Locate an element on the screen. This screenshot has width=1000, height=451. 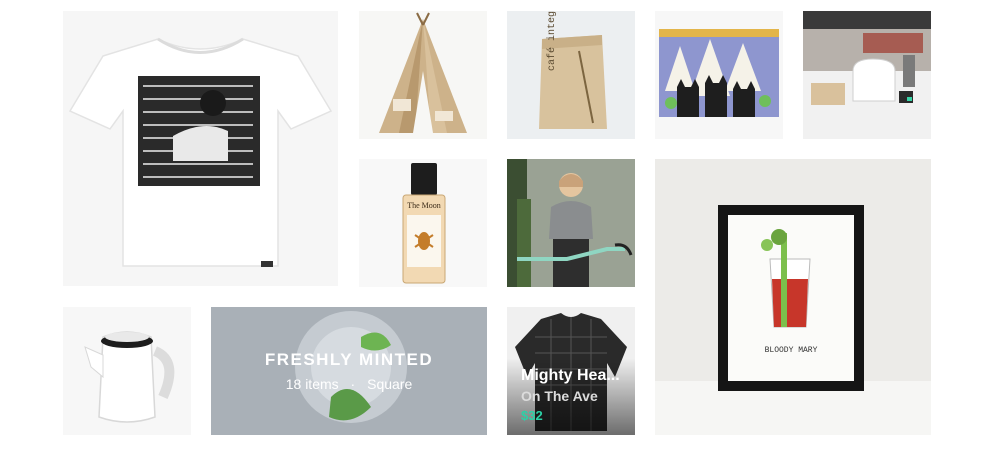
product-tile-teapot is located at coordinates (127, 371).